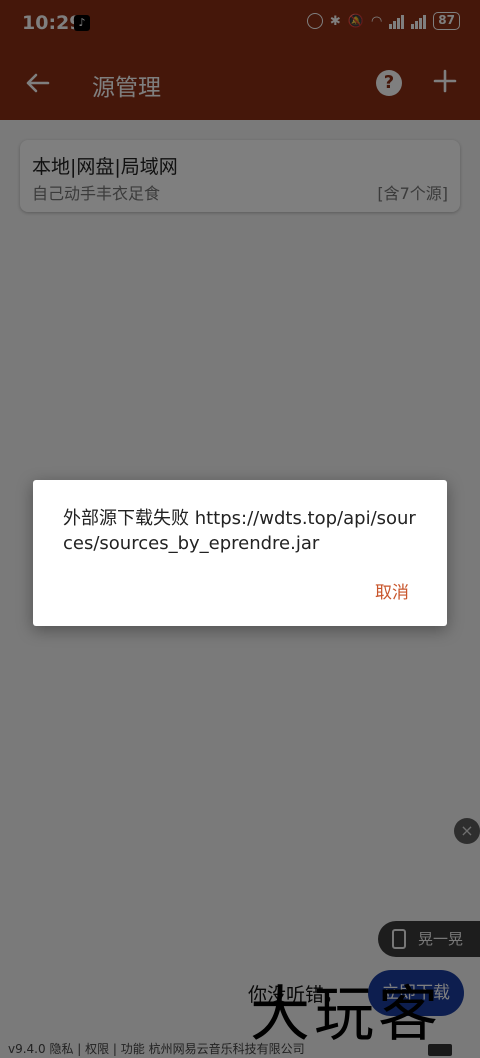 Image resolution: width=480 pixels, height=1058 pixels. Describe the element at coordinates (346, 1015) in the screenshot. I see `watermark-text: 大玩客` at that location.